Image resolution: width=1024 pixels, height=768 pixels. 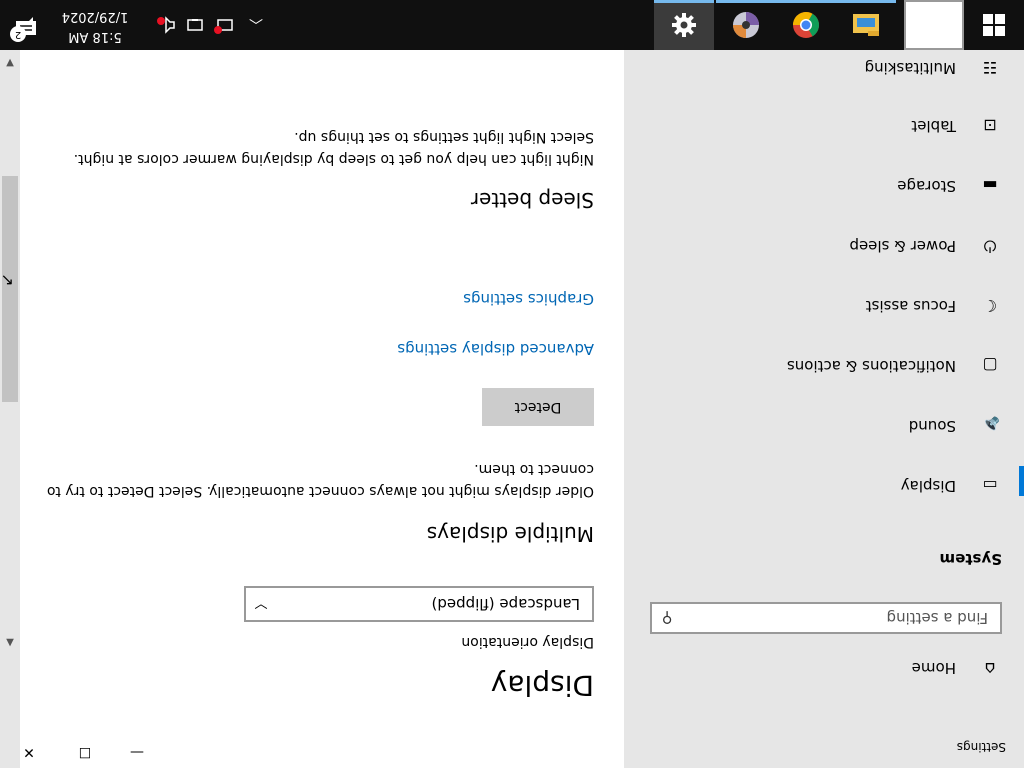 What do you see at coordinates (538, 407) in the screenshot?
I see `detect-button: Detect` at bounding box center [538, 407].